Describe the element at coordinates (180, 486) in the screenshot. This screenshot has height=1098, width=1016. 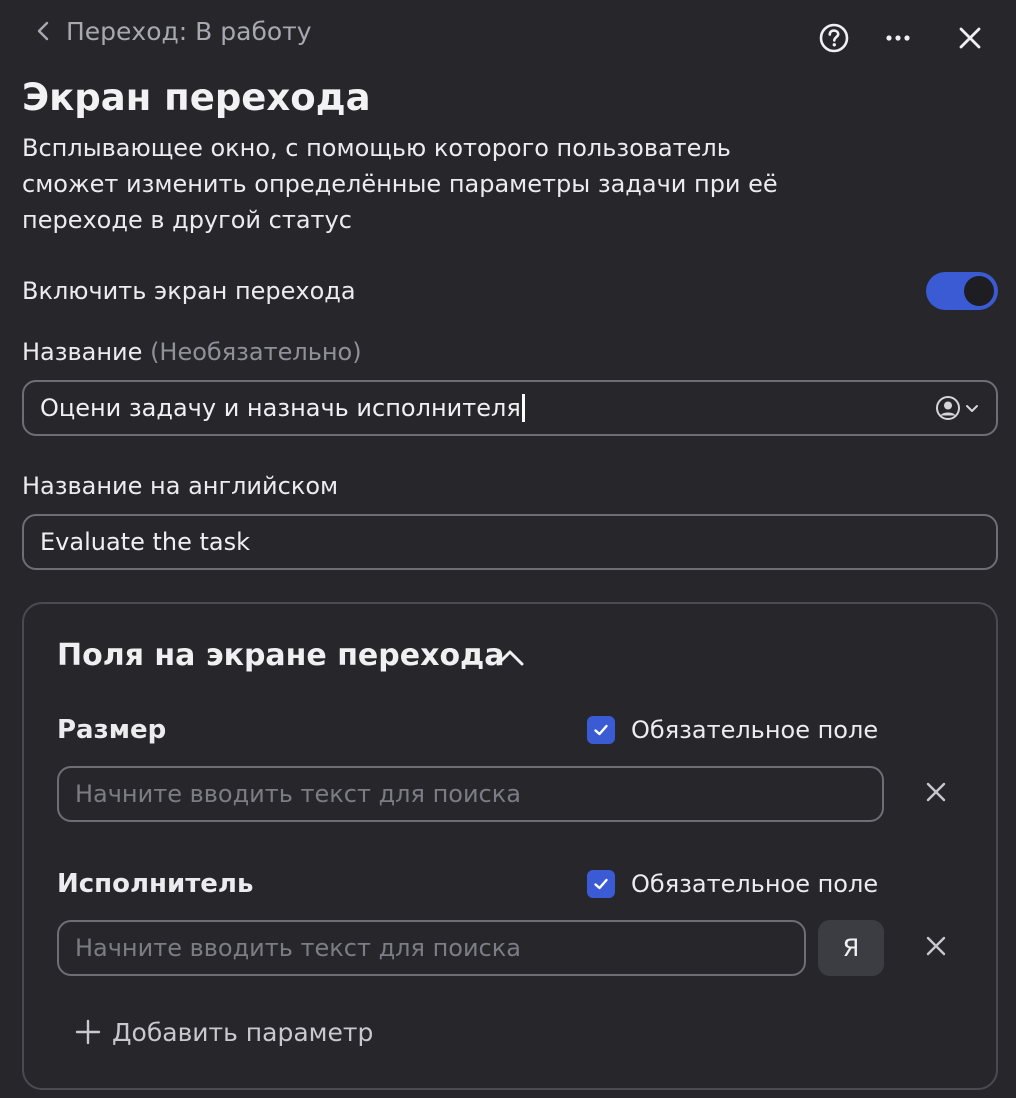
I see `english-name-label: Название на английском` at that location.